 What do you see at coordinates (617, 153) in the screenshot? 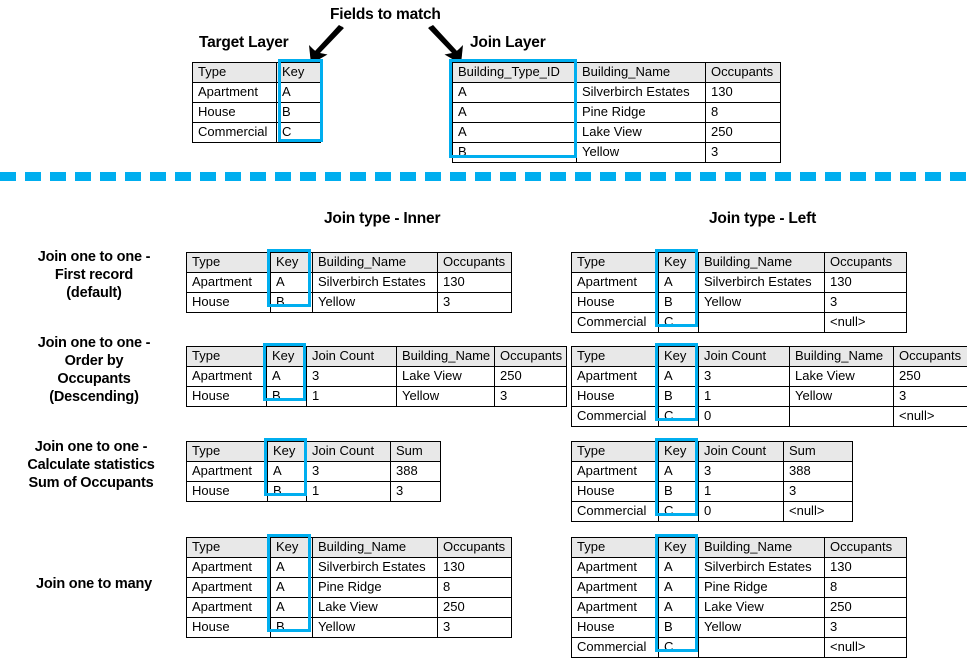
I see `table-row: BYellow3` at bounding box center [617, 153].